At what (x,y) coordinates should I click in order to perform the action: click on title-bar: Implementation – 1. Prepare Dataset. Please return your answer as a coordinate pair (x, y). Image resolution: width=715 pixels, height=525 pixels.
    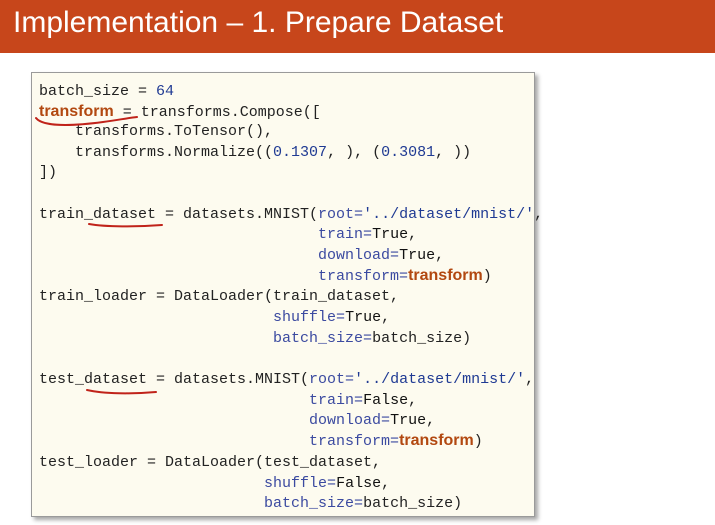
    Looking at the image, I should click on (357, 26).